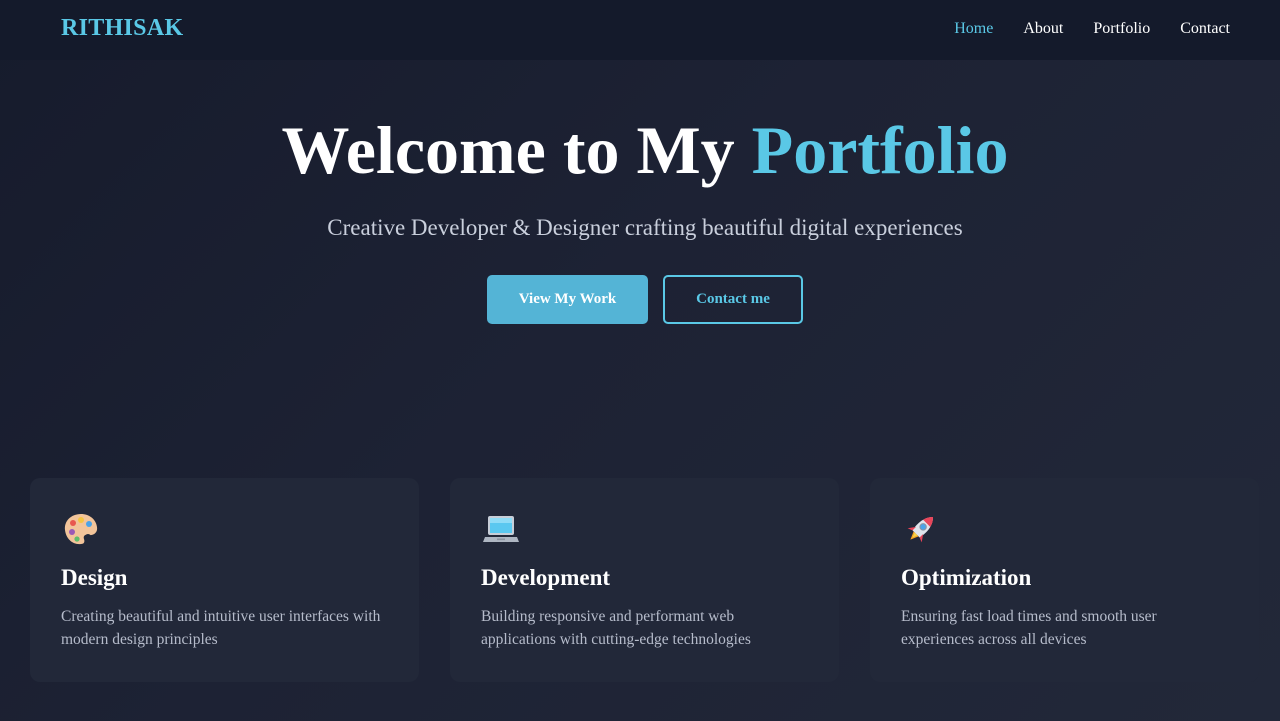 This screenshot has width=1280, height=721. Describe the element at coordinates (567, 299) in the screenshot. I see `view-my-work-button: View My Work` at that location.